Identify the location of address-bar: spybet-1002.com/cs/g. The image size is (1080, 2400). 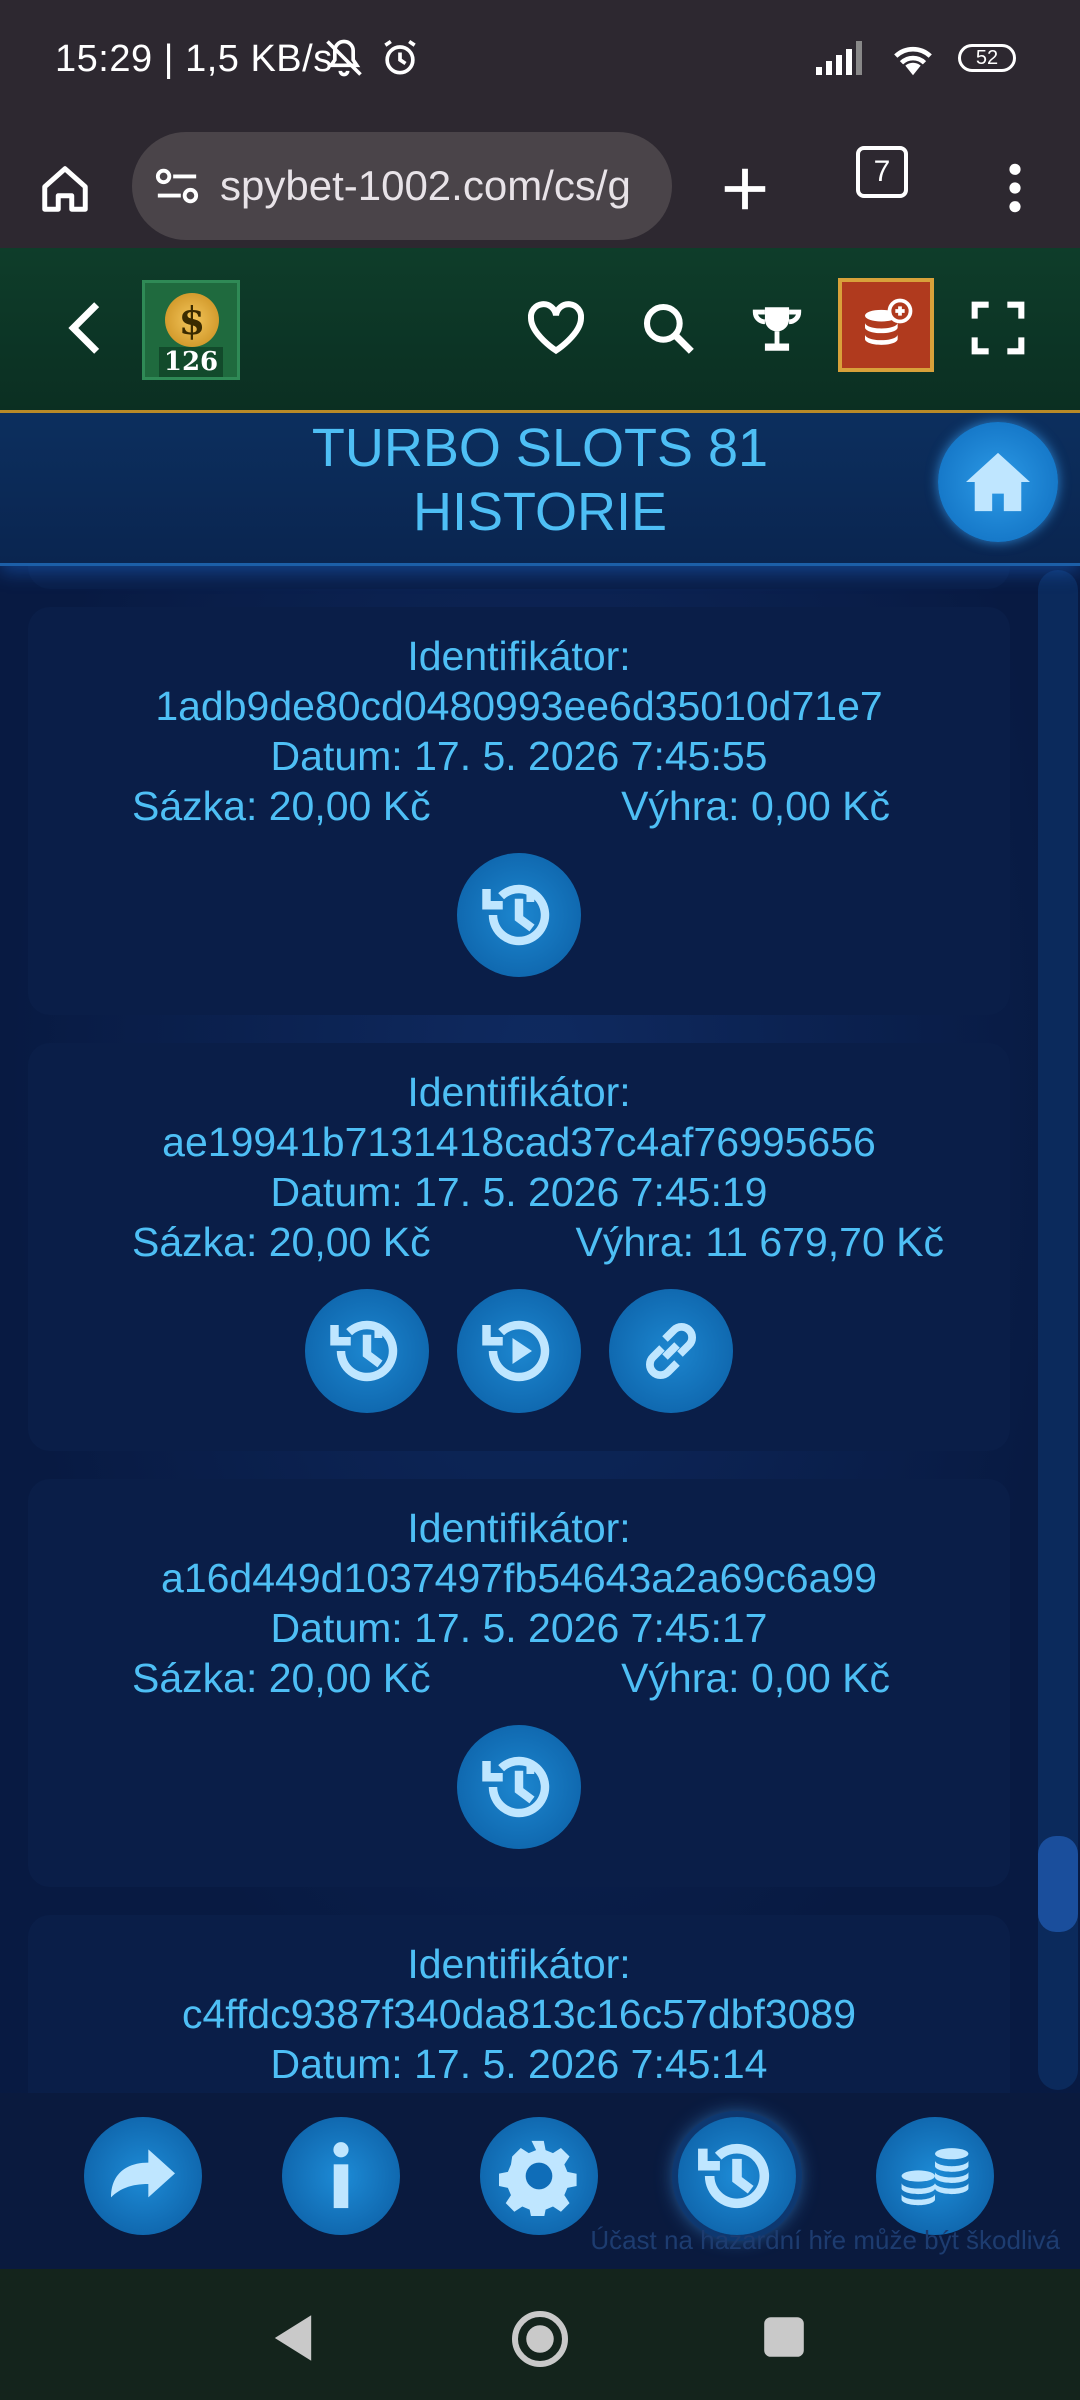
(402, 186).